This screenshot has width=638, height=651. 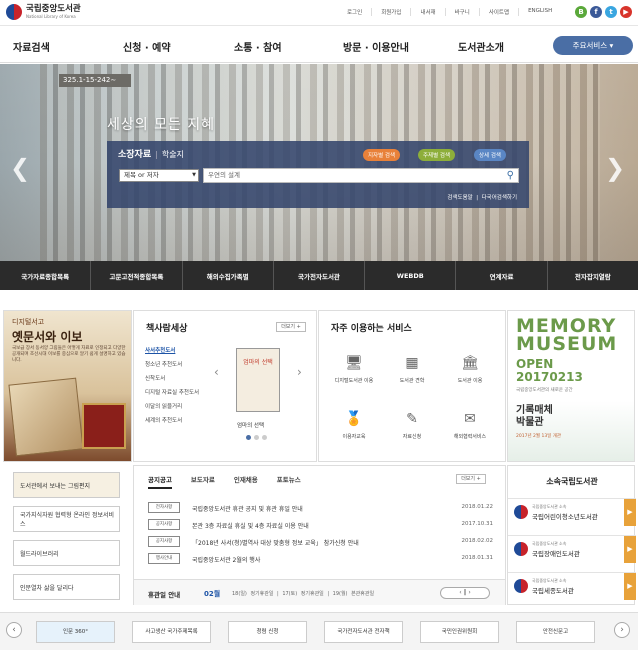 What do you see at coordinates (172, 351) in the screenshot?
I see `books-list-item: 사서추천도서` at bounding box center [172, 351].